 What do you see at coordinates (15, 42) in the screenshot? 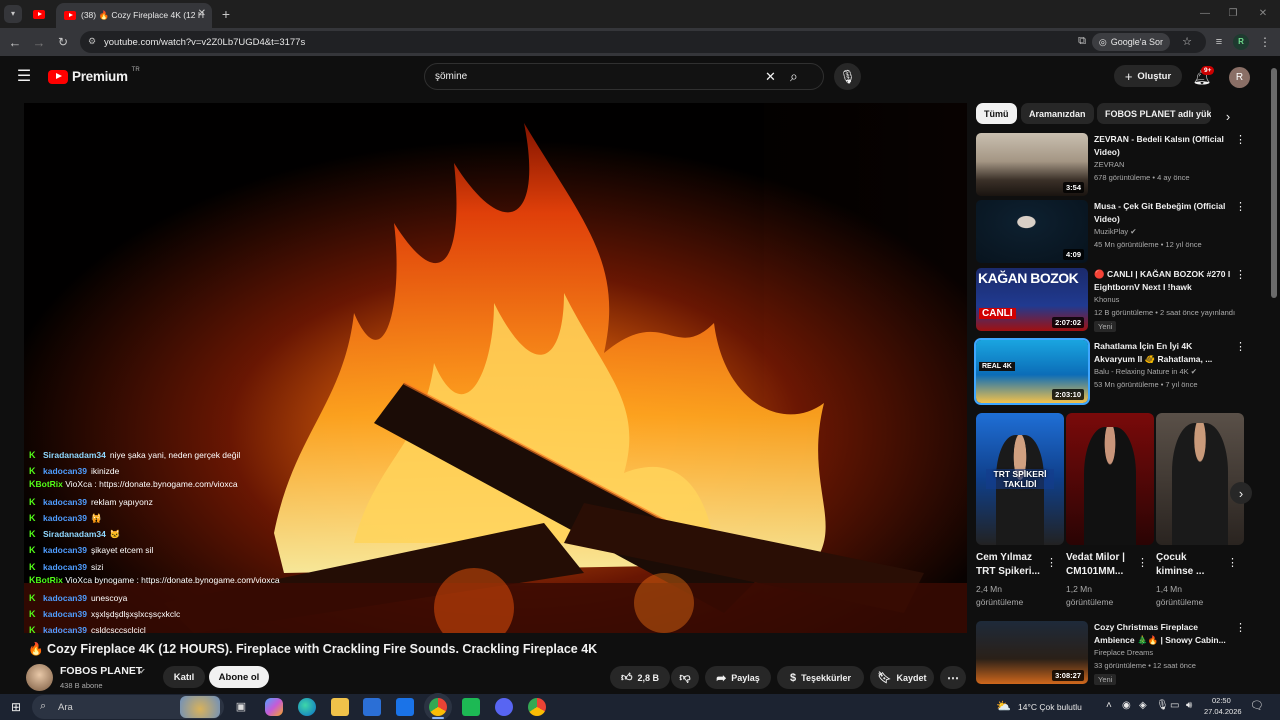
I see `back-arrow-icon: ←` at bounding box center [15, 42].